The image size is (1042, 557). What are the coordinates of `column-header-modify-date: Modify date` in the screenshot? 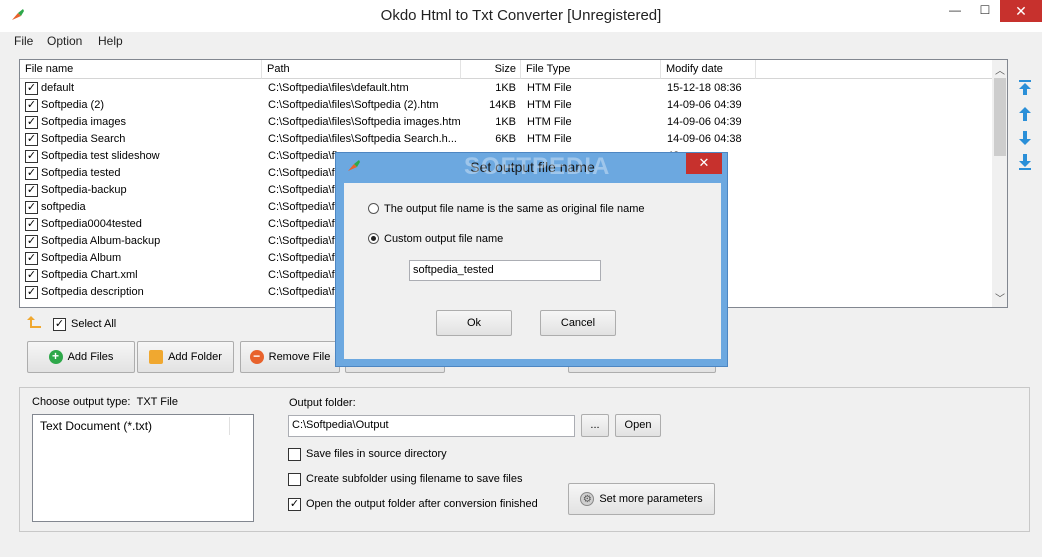 It's located at (708, 69).